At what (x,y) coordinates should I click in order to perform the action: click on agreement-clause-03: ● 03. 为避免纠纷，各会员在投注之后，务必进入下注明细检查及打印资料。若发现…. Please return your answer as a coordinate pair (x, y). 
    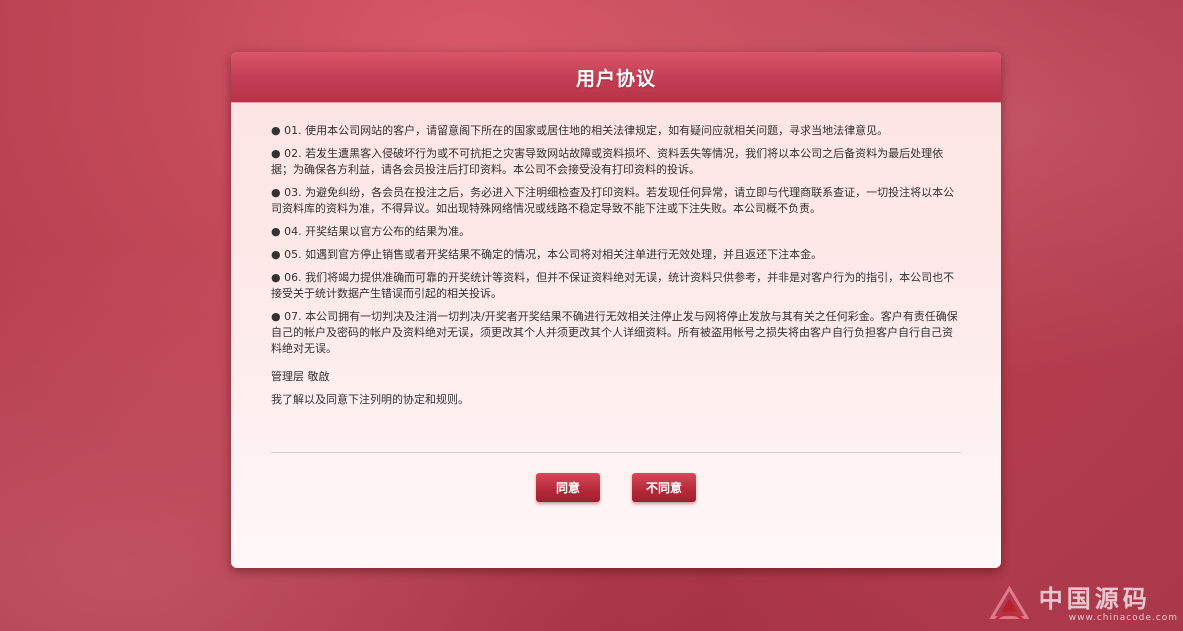
    Looking at the image, I should click on (613, 200).